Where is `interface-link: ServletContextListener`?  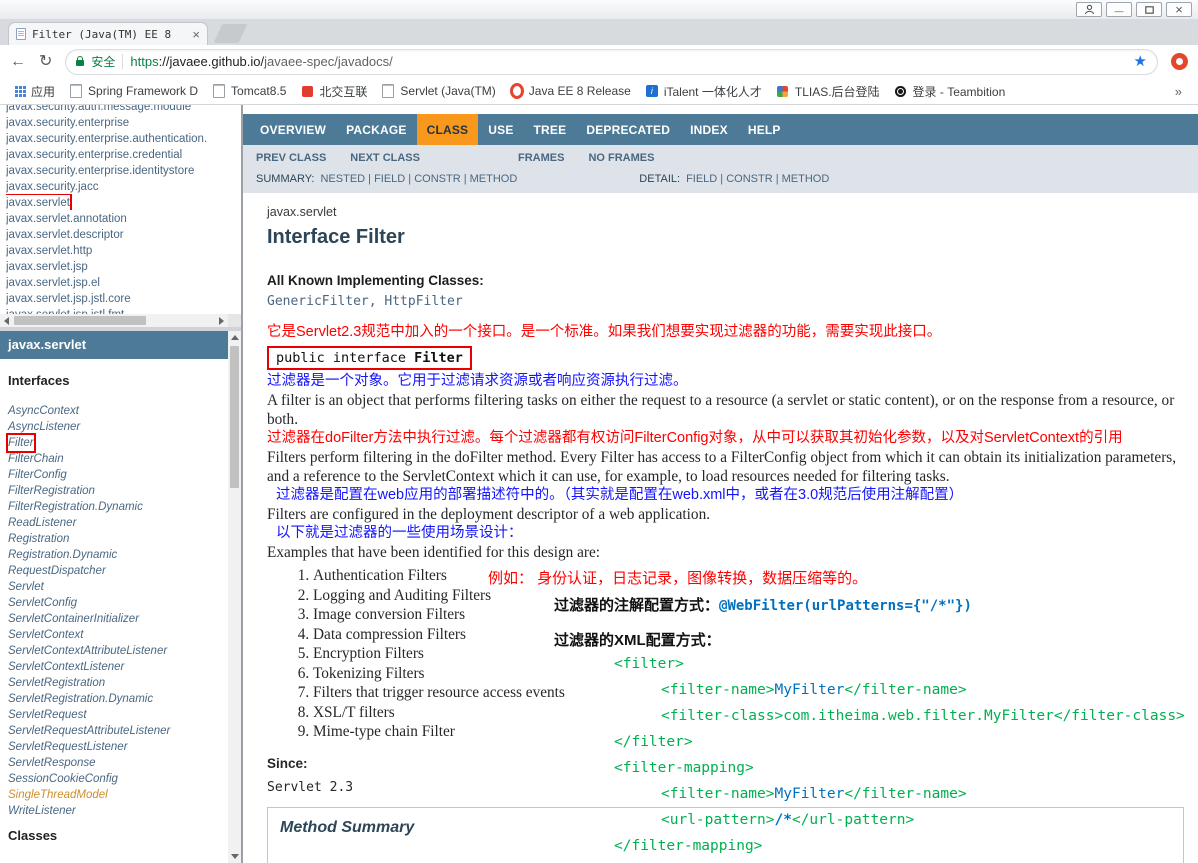 interface-link: ServletContextListener is located at coordinates (66, 667).